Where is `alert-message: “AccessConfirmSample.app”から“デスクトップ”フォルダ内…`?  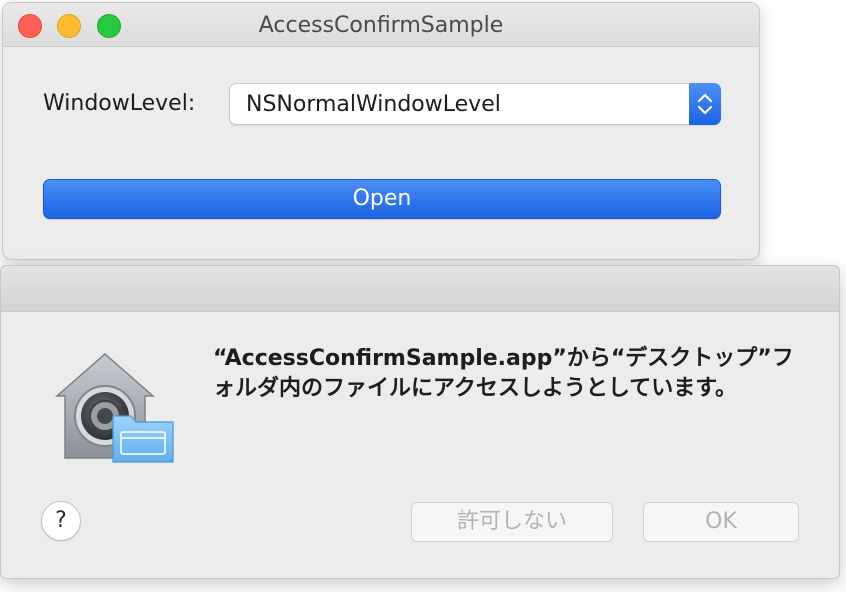
alert-message: “AccessConfirmSample.app”から“デスクトップ”フォルダ内… is located at coordinates (503, 373).